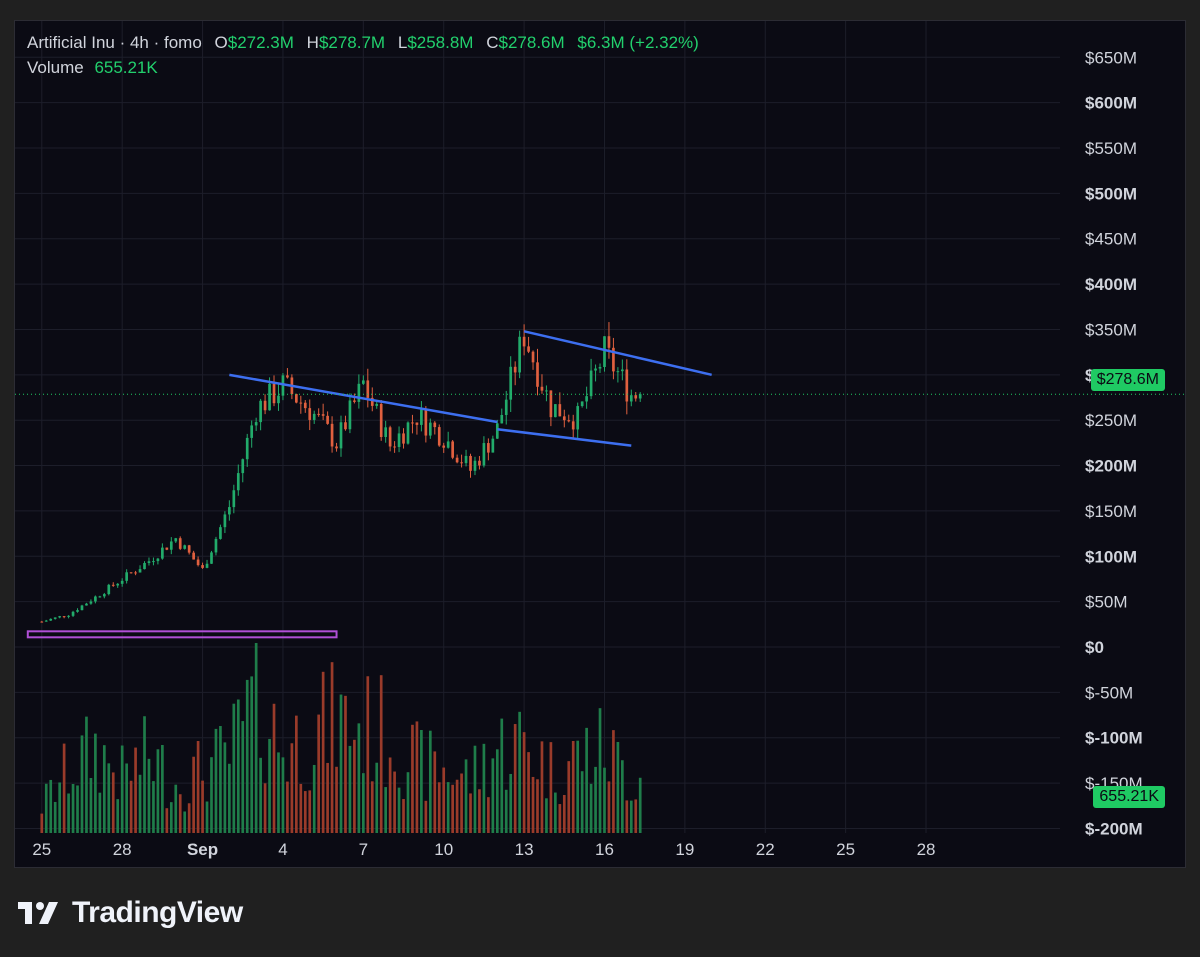 The image size is (1200, 957). Describe the element at coordinates (1111, 466) in the screenshot. I see `y-tick-label: $200M` at that location.